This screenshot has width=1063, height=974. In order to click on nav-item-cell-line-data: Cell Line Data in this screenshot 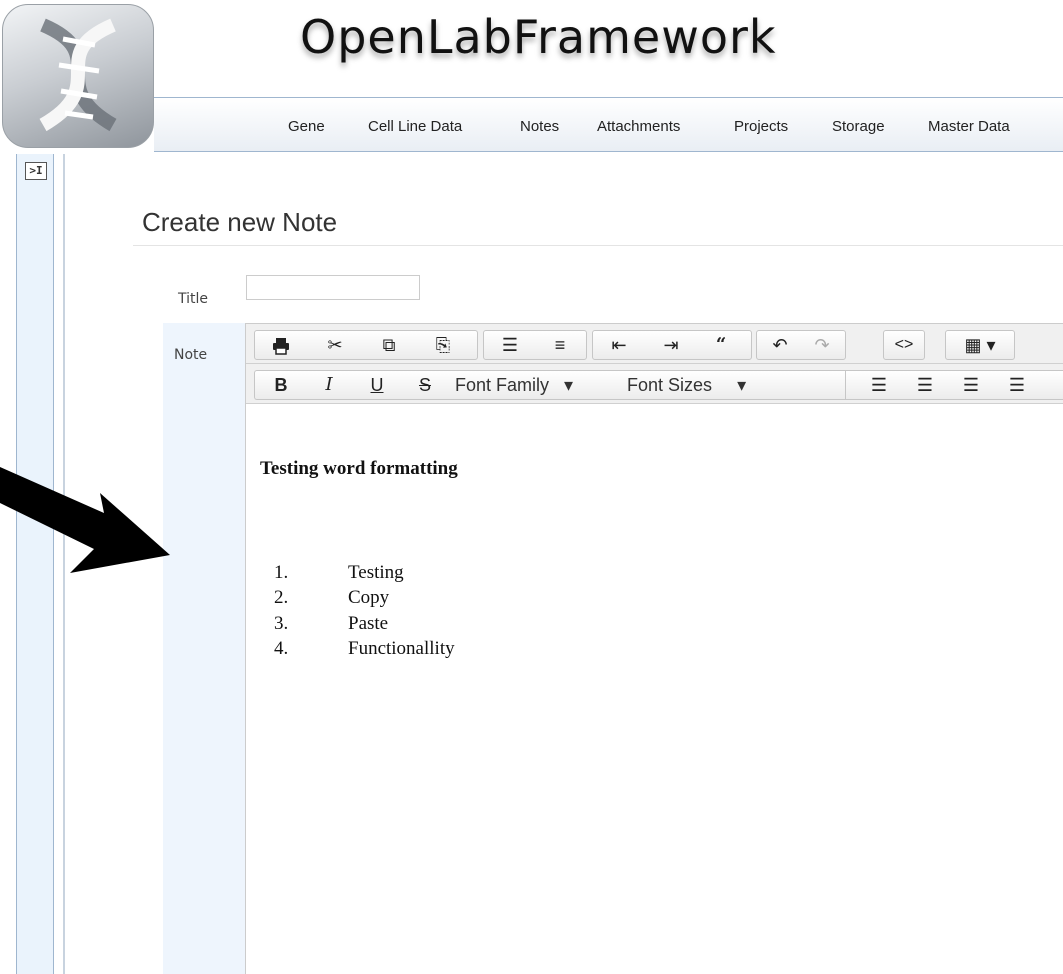, I will do `click(415, 126)`.